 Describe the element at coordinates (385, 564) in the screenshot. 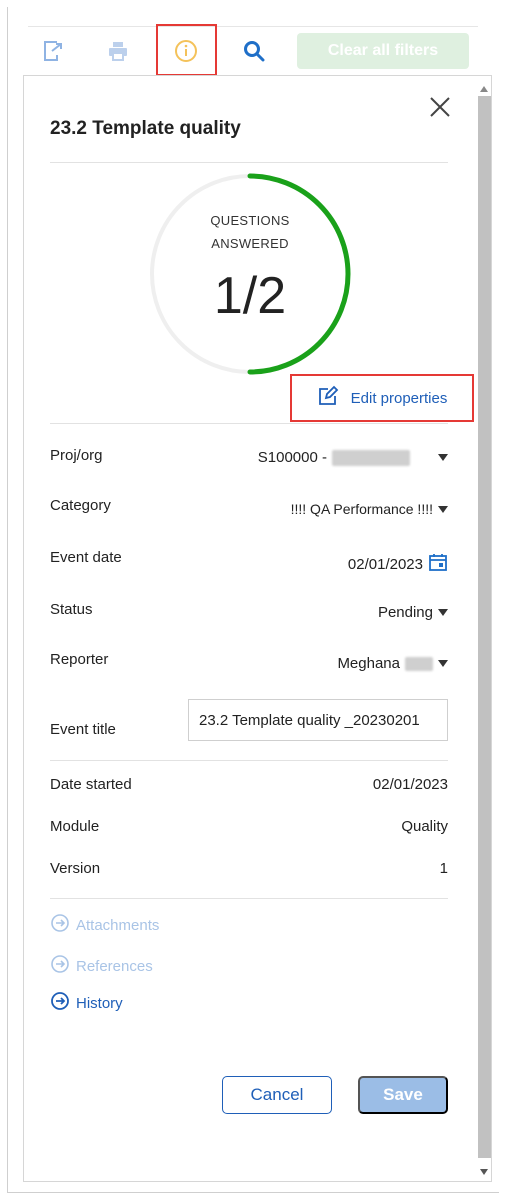

I see `event-date-value: 02/01/2023` at that location.